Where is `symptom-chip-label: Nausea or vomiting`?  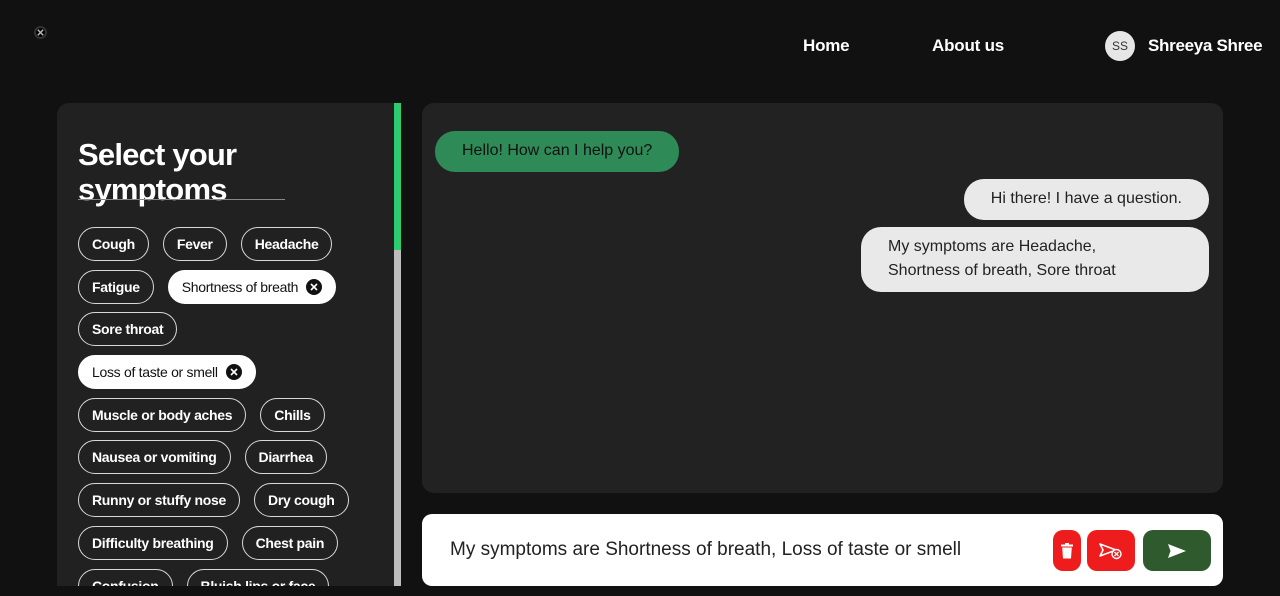
symptom-chip-label: Nausea or vomiting is located at coordinates (154, 457).